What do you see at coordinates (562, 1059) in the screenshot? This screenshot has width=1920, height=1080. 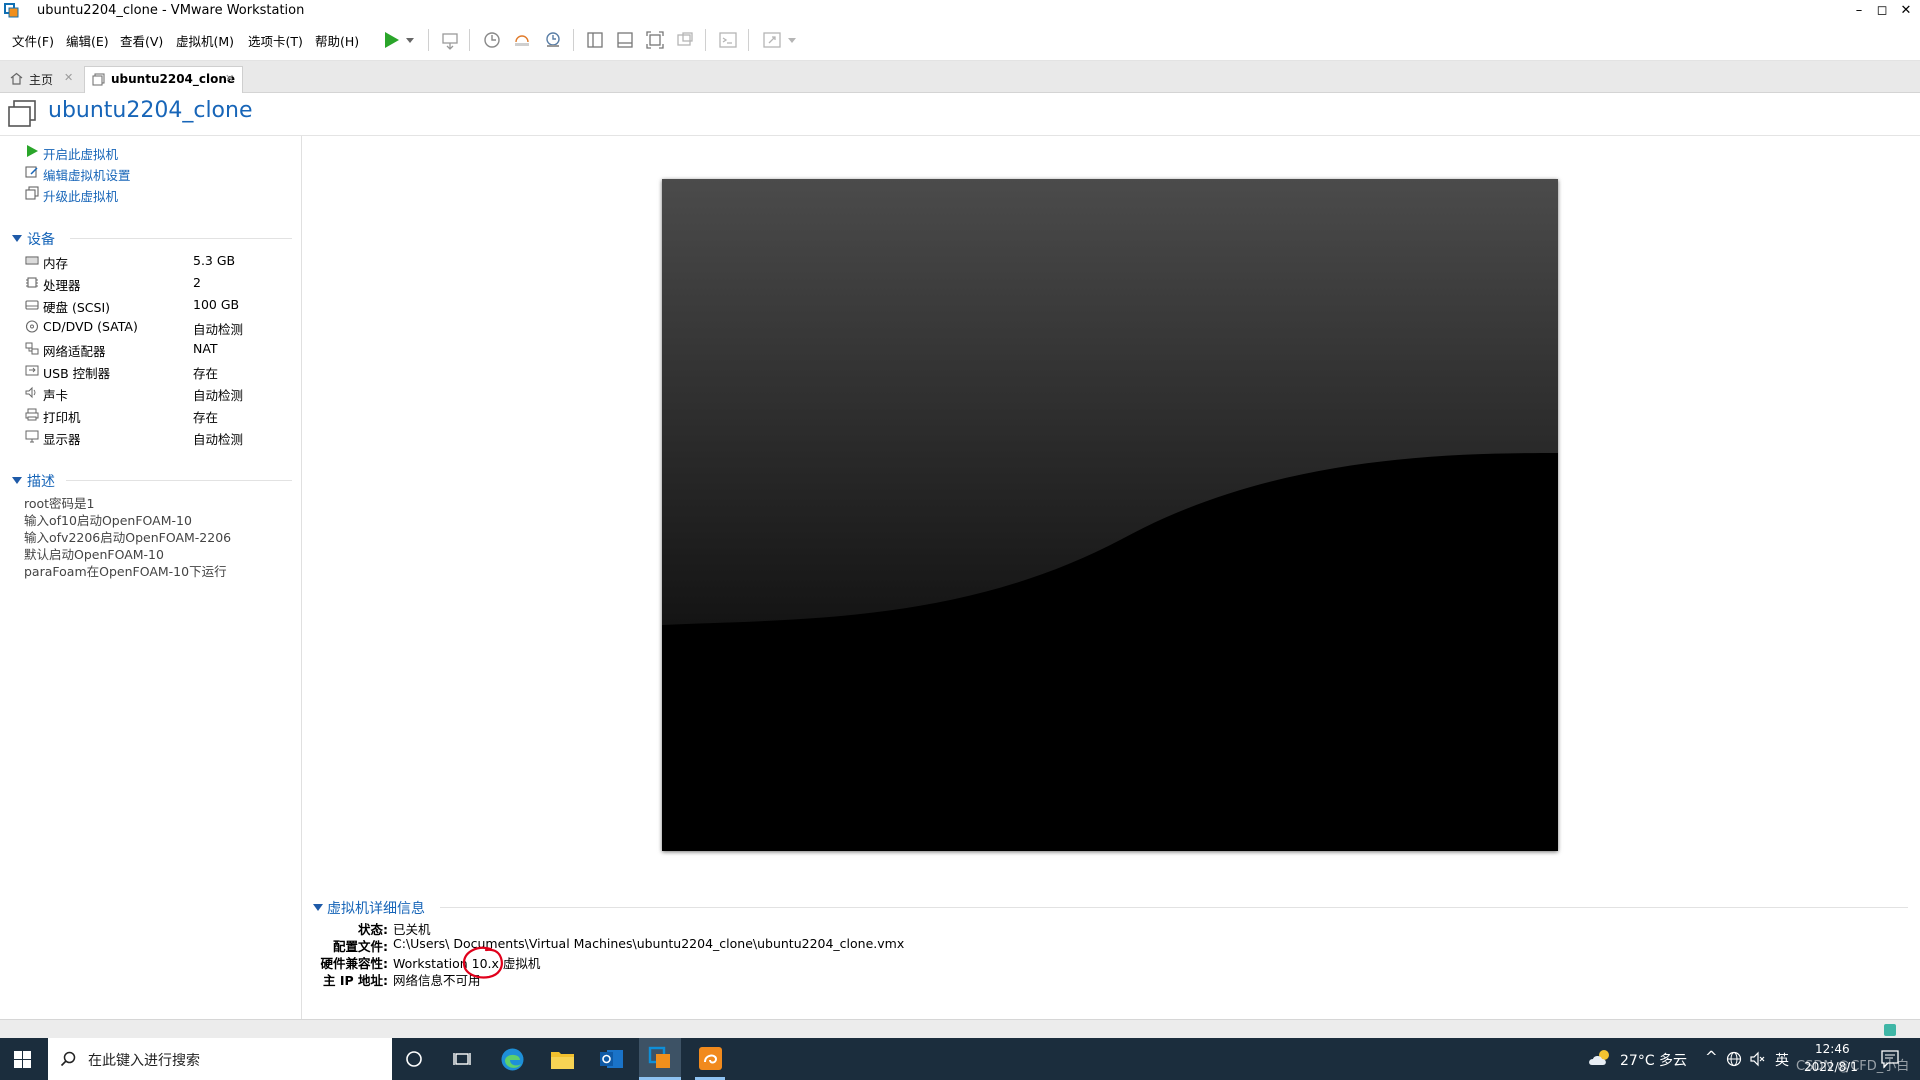 I see `file-explorer-icon` at bounding box center [562, 1059].